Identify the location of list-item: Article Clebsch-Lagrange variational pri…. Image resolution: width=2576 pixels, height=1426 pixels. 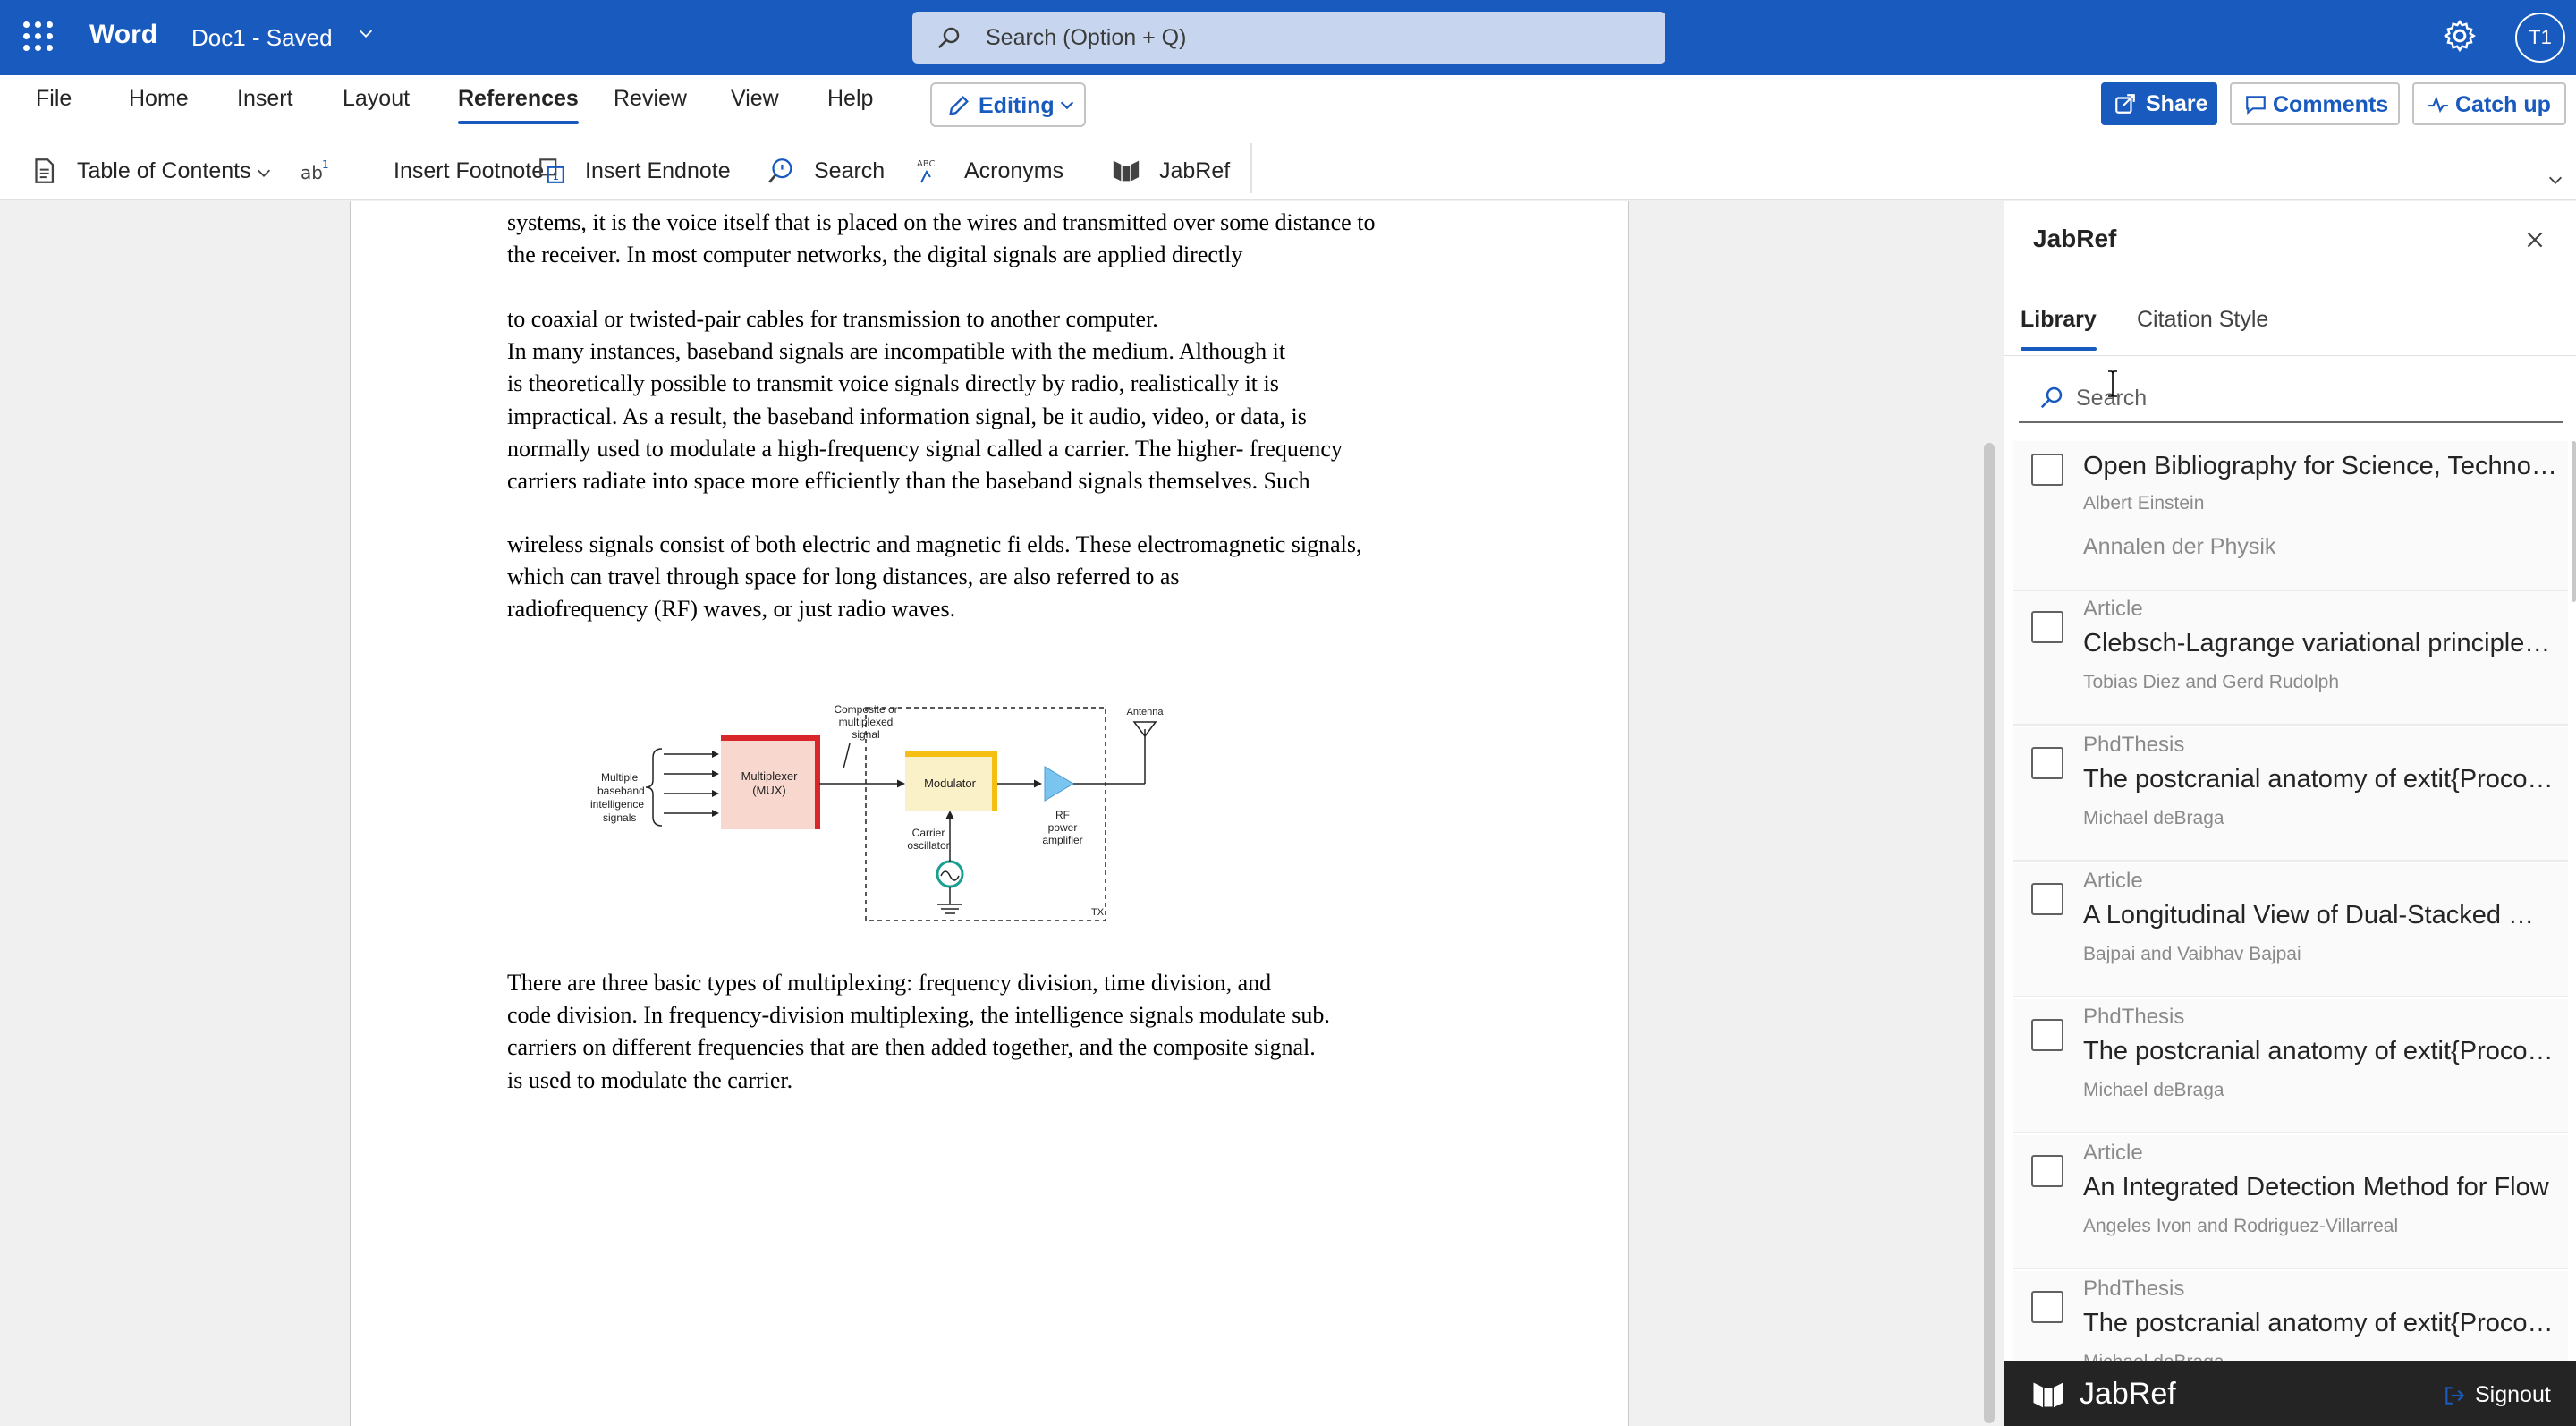
(2290, 659).